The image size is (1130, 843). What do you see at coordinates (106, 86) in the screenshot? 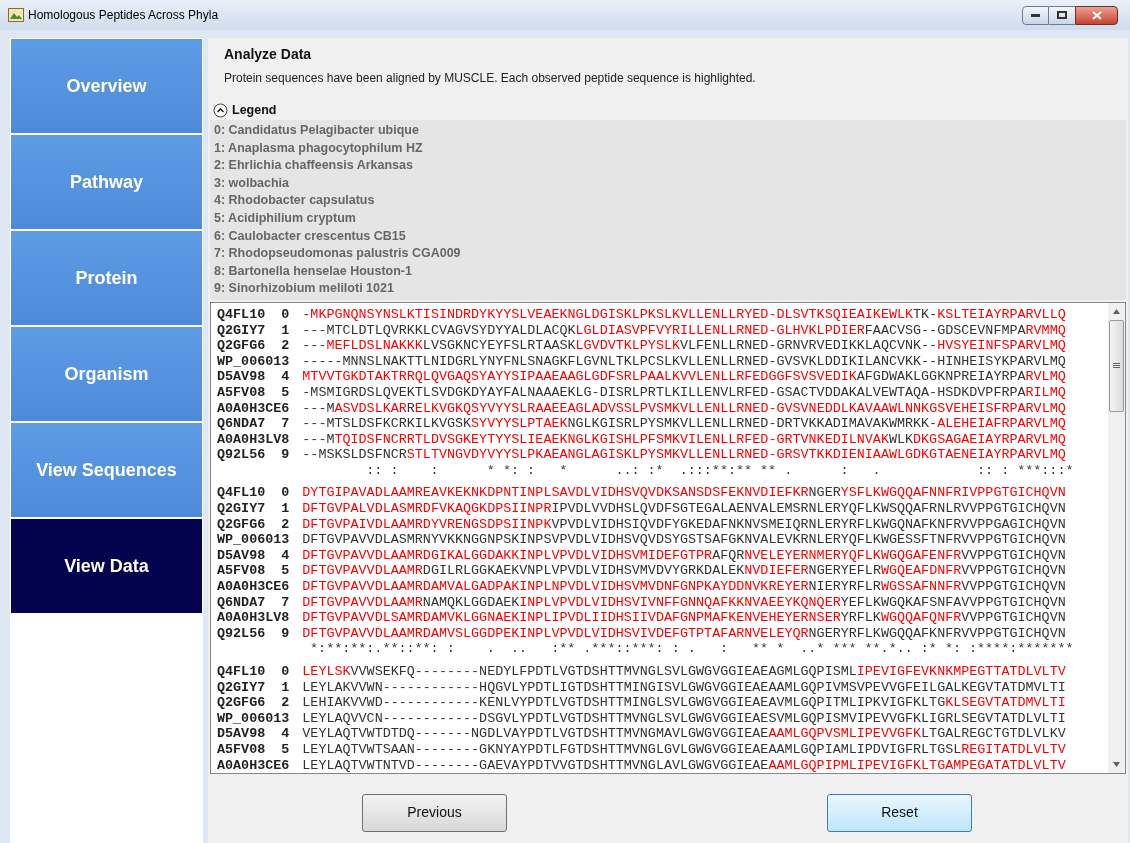
I see `sidebar-item: Overview` at bounding box center [106, 86].